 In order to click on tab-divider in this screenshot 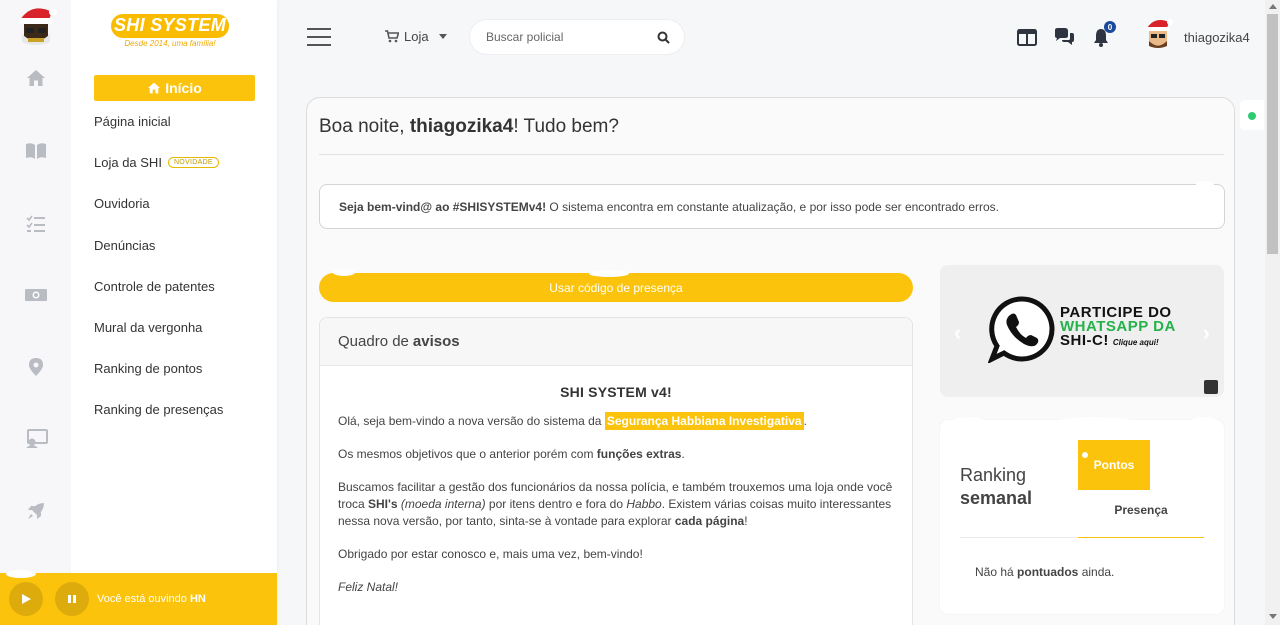, I will do `click(1019, 537)`.